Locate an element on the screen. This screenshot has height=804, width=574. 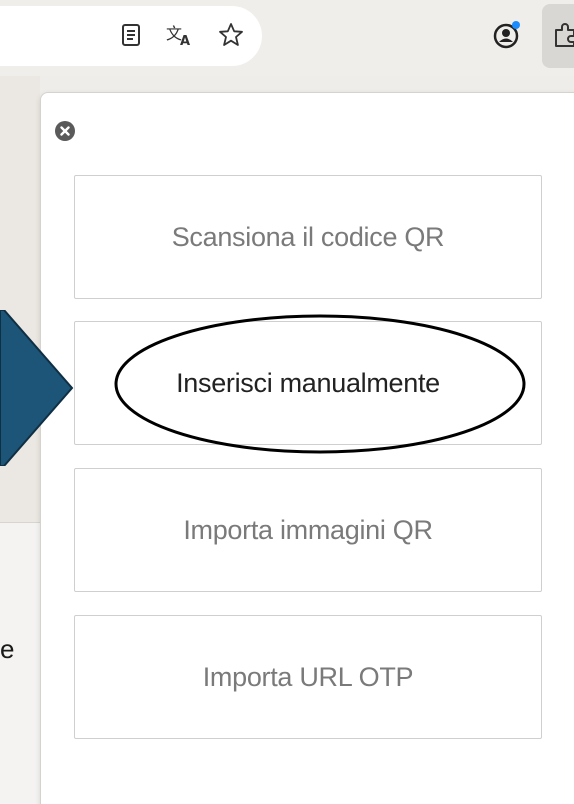
import-otp-url-button: Importa URL OTP is located at coordinates (308, 677).